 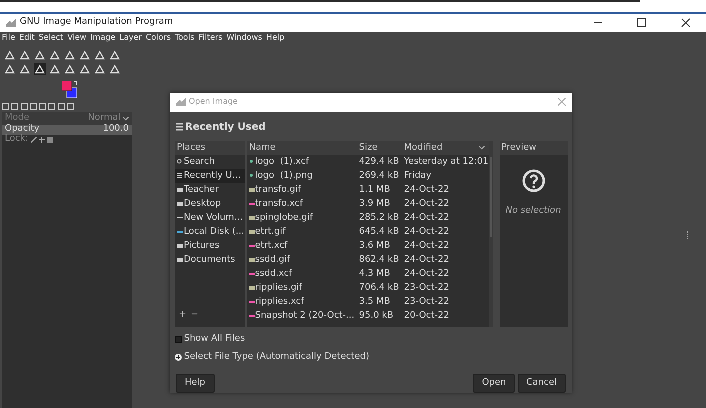 What do you see at coordinates (277, 357) in the screenshot?
I see `expander-label: Select File Type (Automatically Detected)` at bounding box center [277, 357].